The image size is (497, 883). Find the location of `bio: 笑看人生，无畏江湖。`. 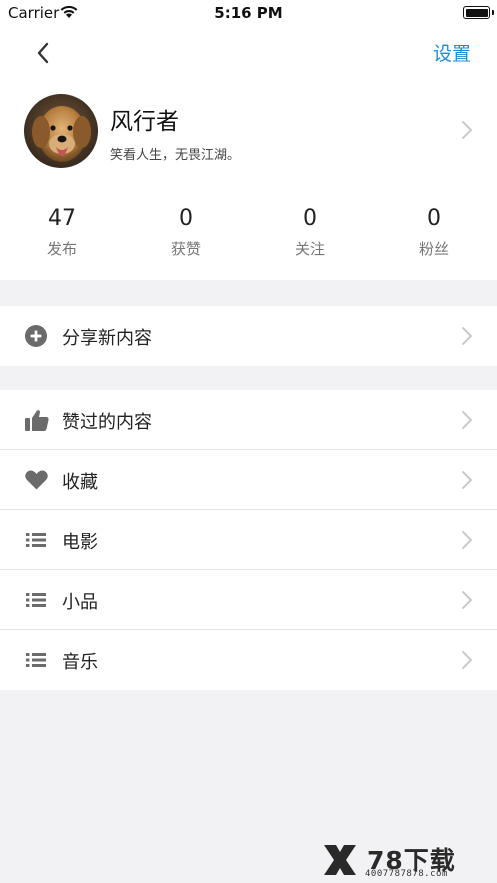

bio: 笑看人生，无畏江湖。 is located at coordinates (175, 155).